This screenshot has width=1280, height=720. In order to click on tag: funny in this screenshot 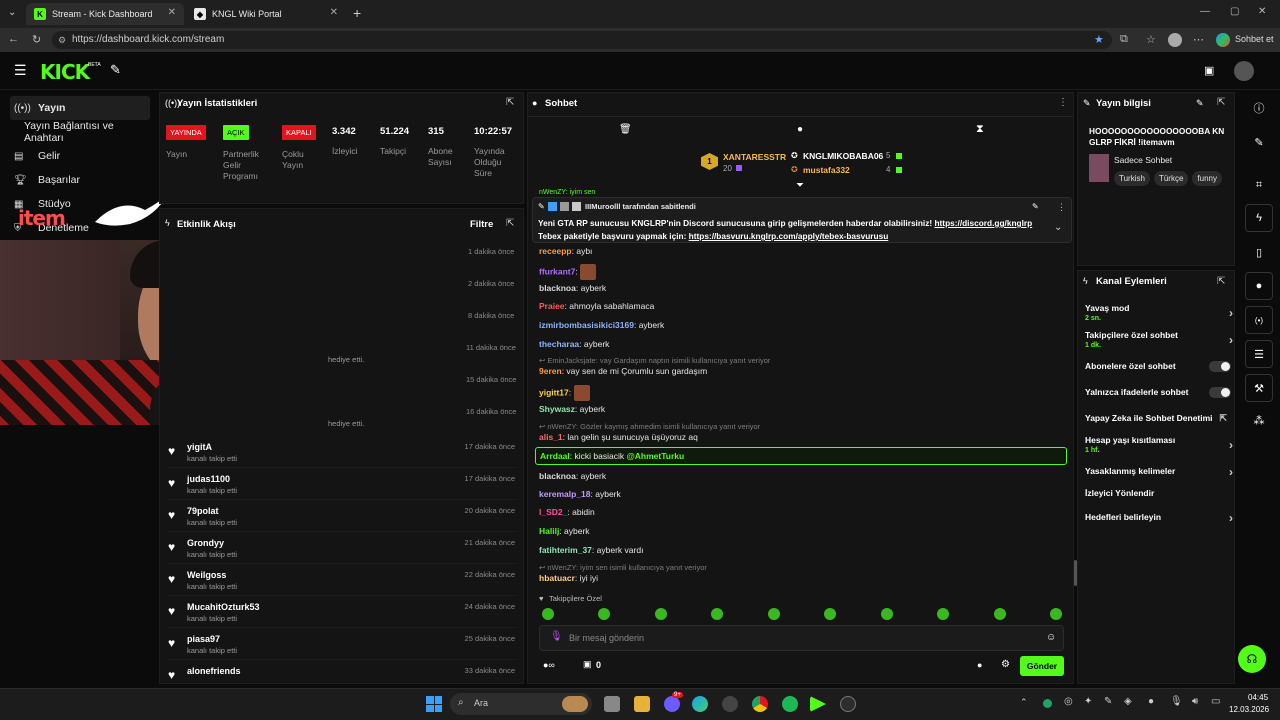, I will do `click(1207, 178)`.